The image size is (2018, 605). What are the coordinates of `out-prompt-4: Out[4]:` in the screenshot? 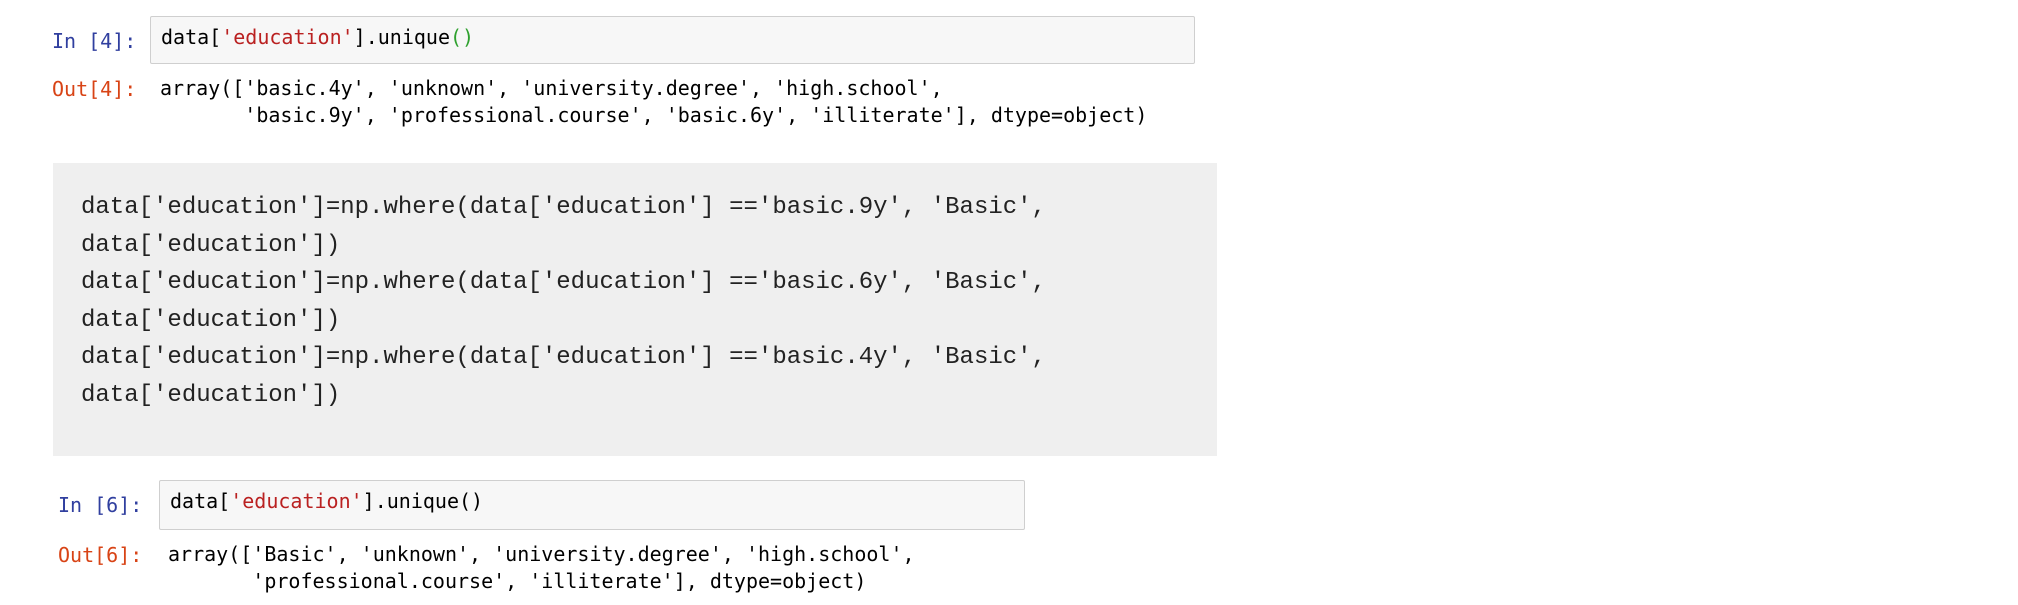 It's located at (94, 89).